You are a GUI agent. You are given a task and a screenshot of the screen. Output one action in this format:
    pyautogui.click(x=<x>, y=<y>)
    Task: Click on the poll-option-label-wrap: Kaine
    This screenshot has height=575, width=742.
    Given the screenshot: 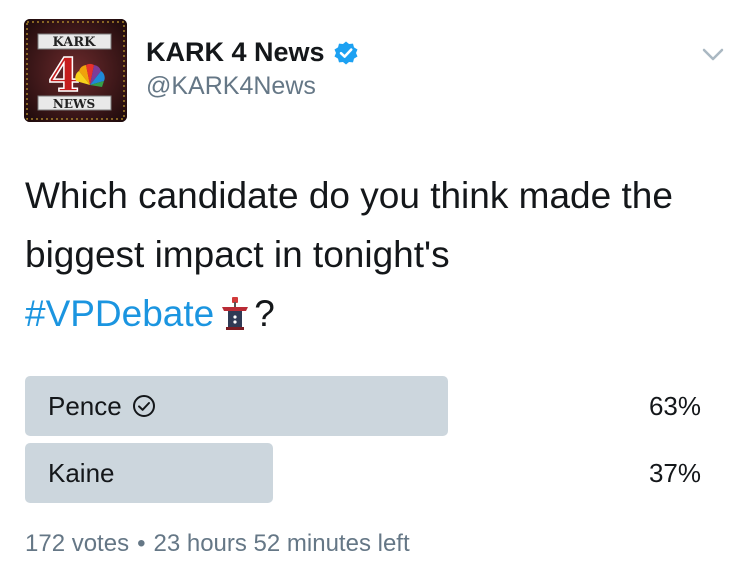 What is the action you would take?
    pyautogui.click(x=81, y=473)
    